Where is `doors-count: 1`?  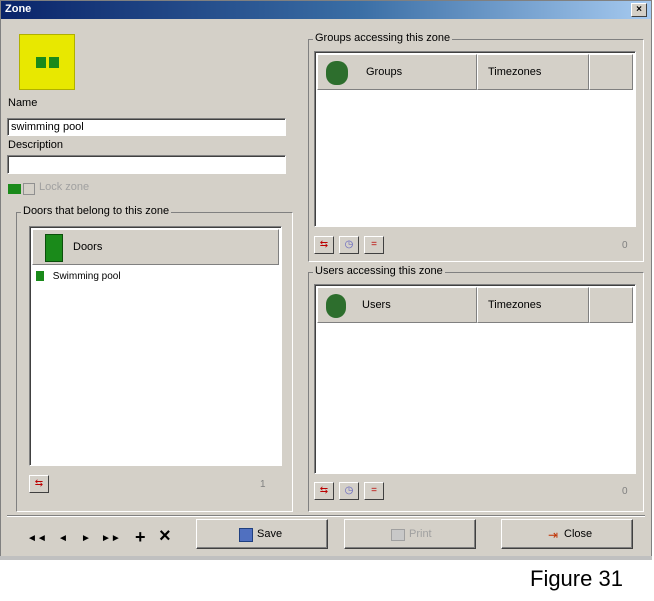 doors-count: 1 is located at coordinates (263, 484).